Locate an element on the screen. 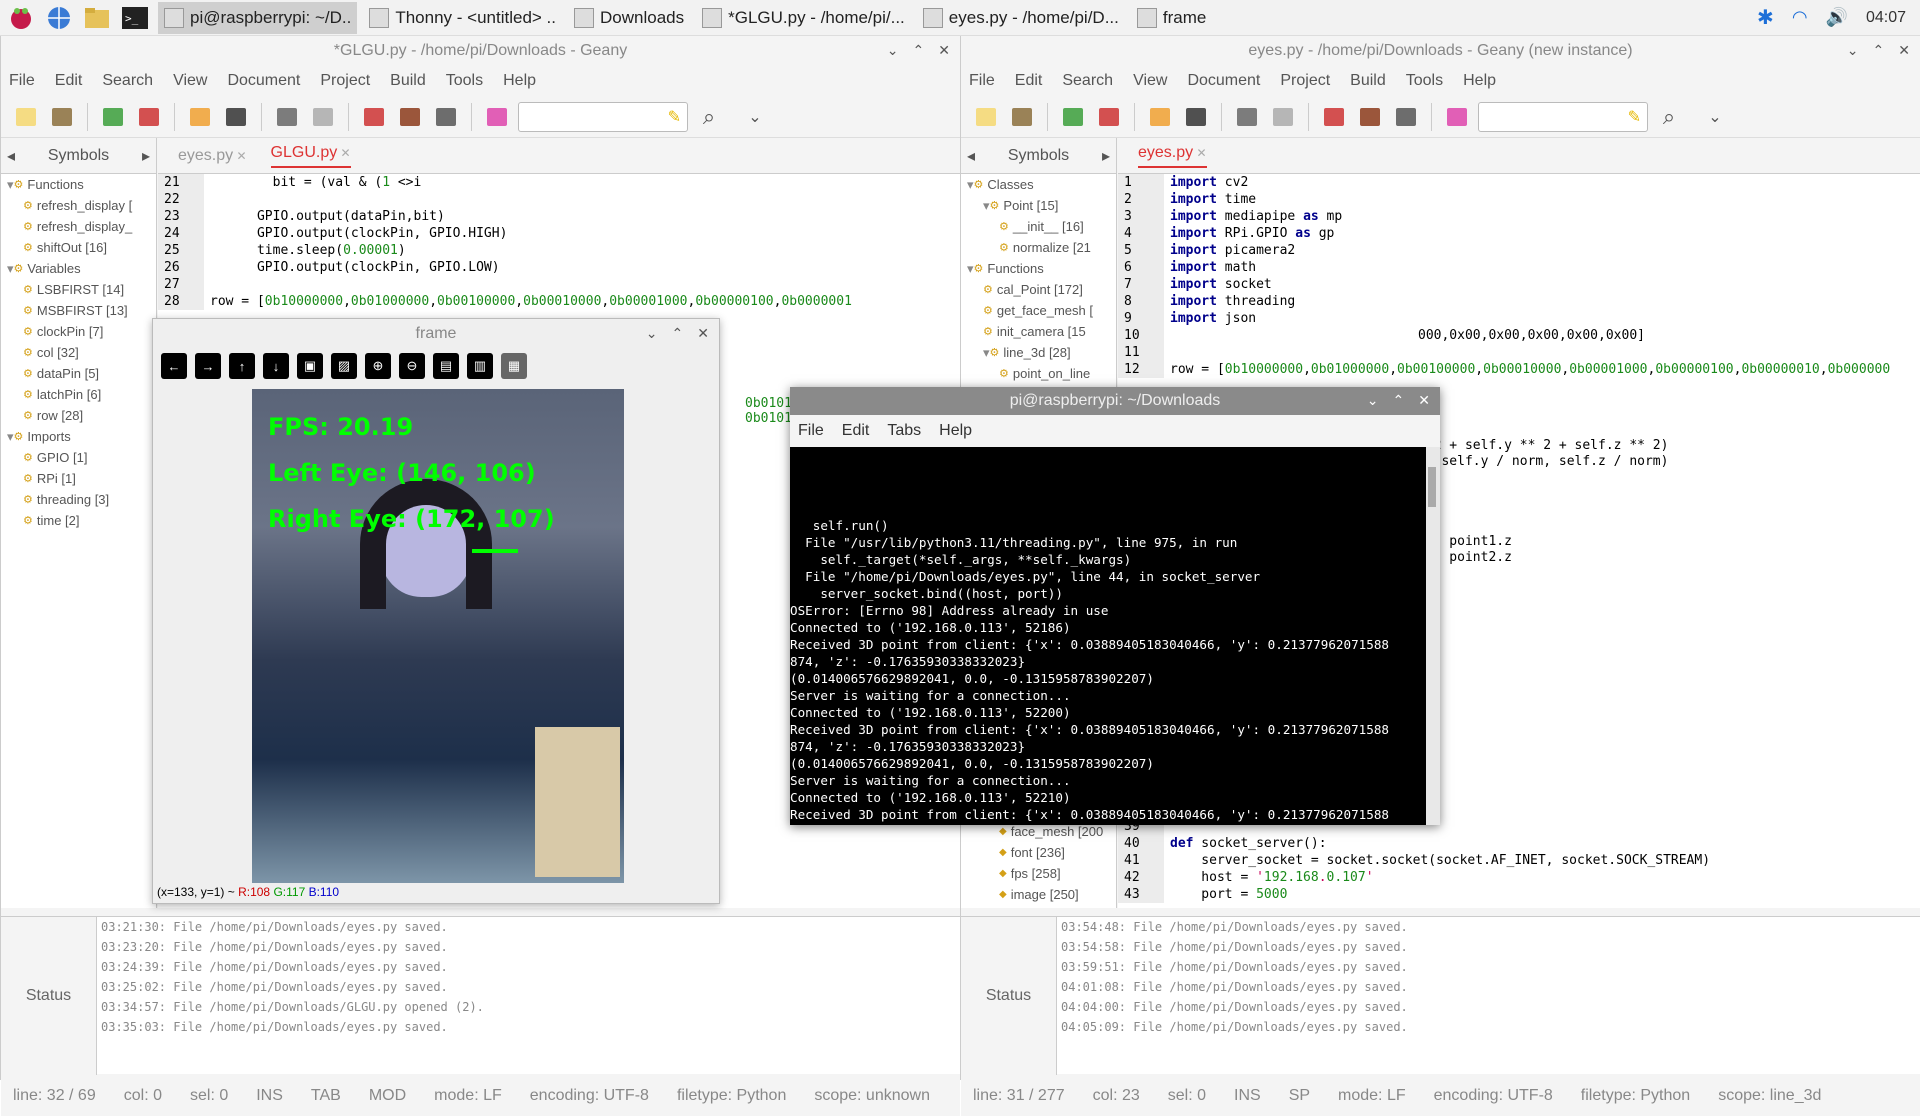 This screenshot has height=1116, width=1920. symbol-tree-item: ⚙ point_on_line is located at coordinates (1038, 373).